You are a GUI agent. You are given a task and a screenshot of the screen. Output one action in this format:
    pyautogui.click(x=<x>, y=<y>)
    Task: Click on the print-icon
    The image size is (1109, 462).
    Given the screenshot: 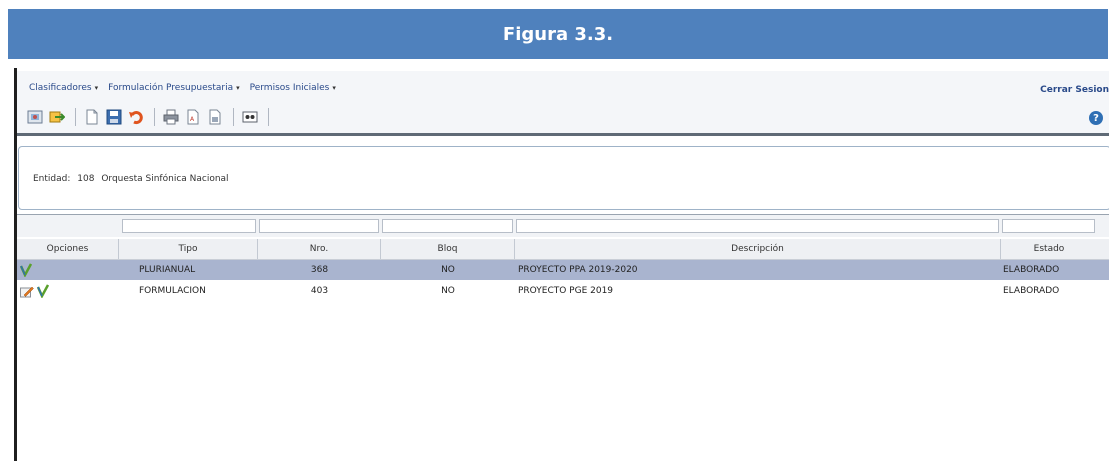 What is the action you would take?
    pyautogui.click(x=171, y=117)
    